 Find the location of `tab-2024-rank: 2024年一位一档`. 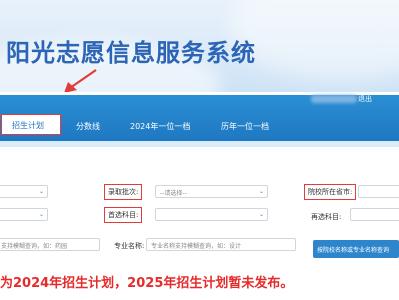

tab-2024-rank: 2024年一位一档 is located at coordinates (160, 126).